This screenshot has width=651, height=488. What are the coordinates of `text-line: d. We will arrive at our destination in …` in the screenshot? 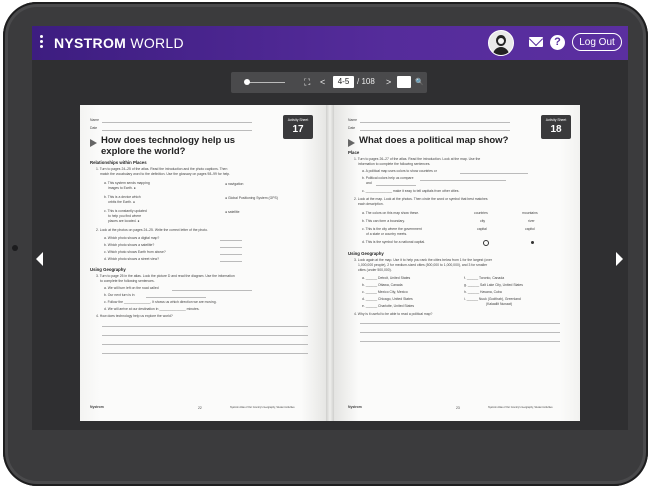 It's located at (152, 309).